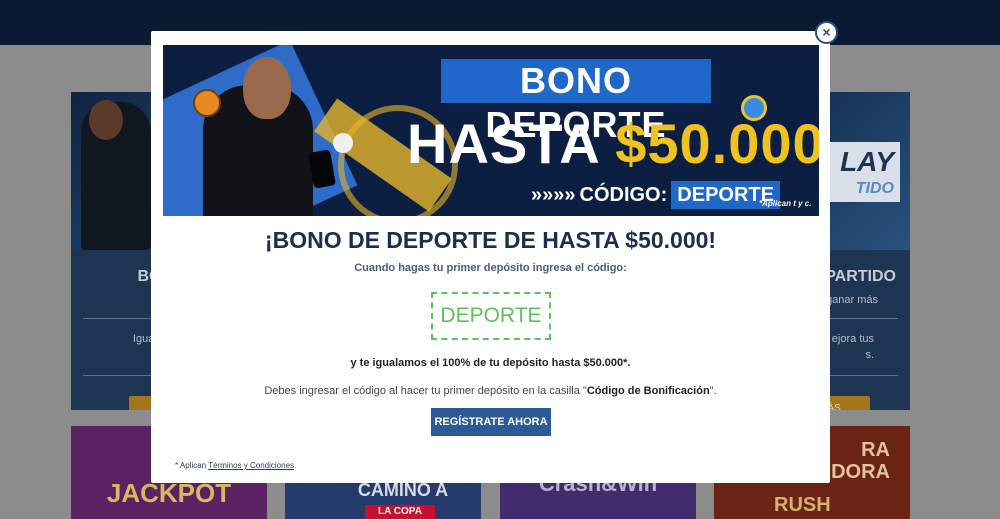 The height and width of the screenshot is (519, 1000). What do you see at coordinates (867, 161) in the screenshot?
I see `logo-text: LAY` at bounding box center [867, 161].